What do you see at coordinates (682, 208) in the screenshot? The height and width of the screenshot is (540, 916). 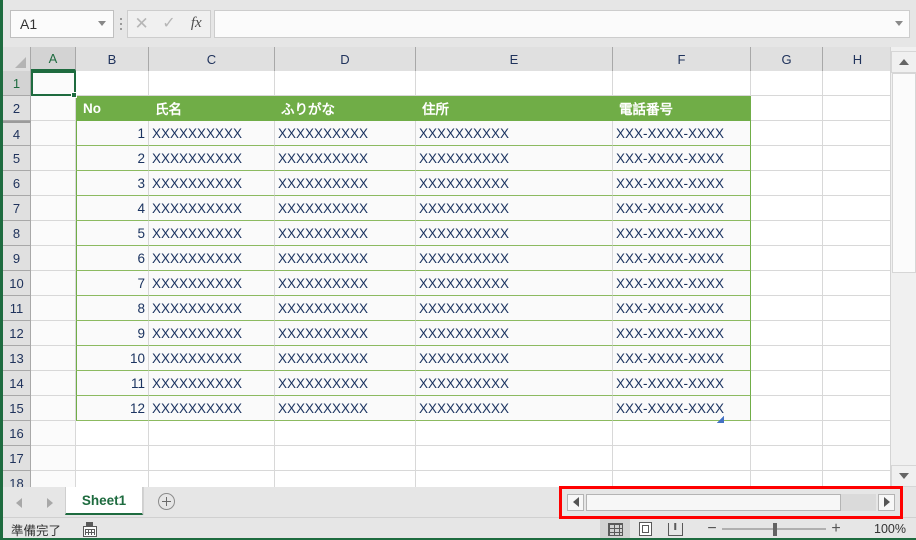 I see `cell-F7: XXX-XXXX-XXXX` at bounding box center [682, 208].